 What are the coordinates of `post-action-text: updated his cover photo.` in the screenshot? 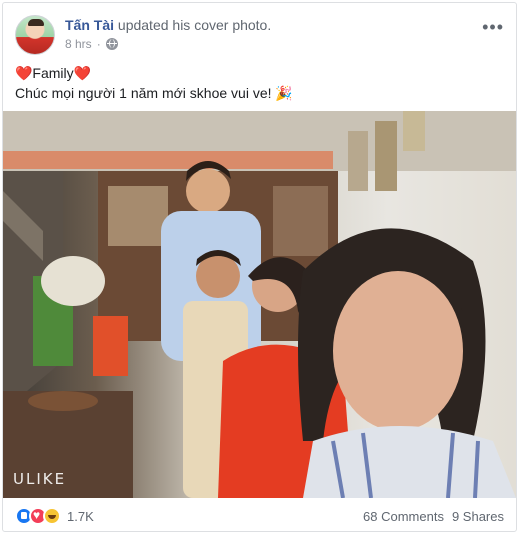 It's located at (194, 25).